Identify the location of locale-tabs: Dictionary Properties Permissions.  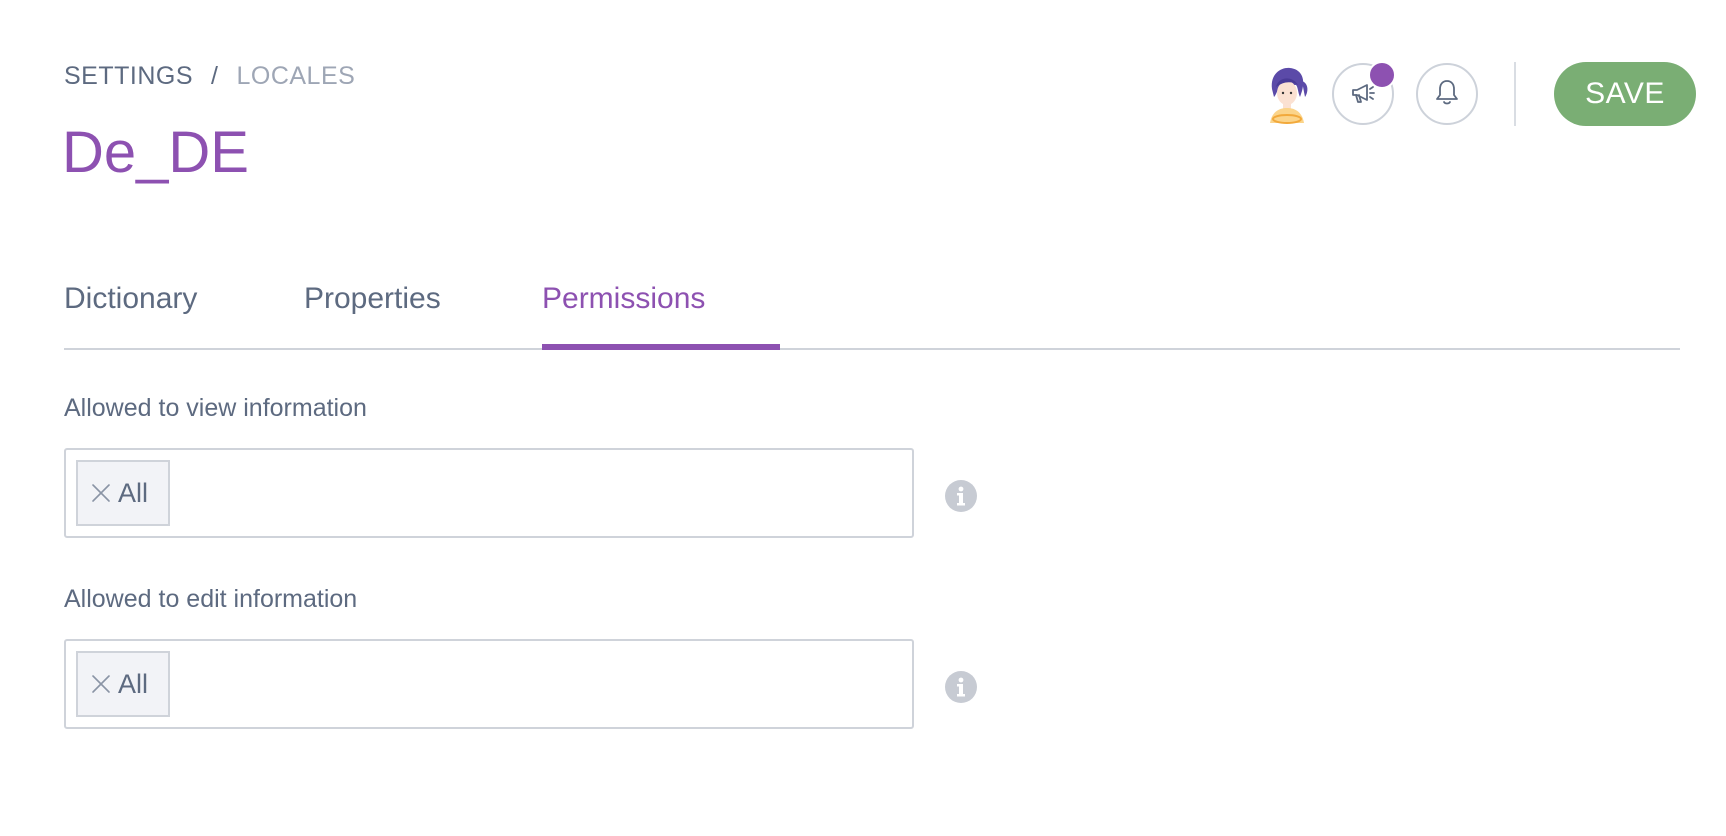
(872, 316).